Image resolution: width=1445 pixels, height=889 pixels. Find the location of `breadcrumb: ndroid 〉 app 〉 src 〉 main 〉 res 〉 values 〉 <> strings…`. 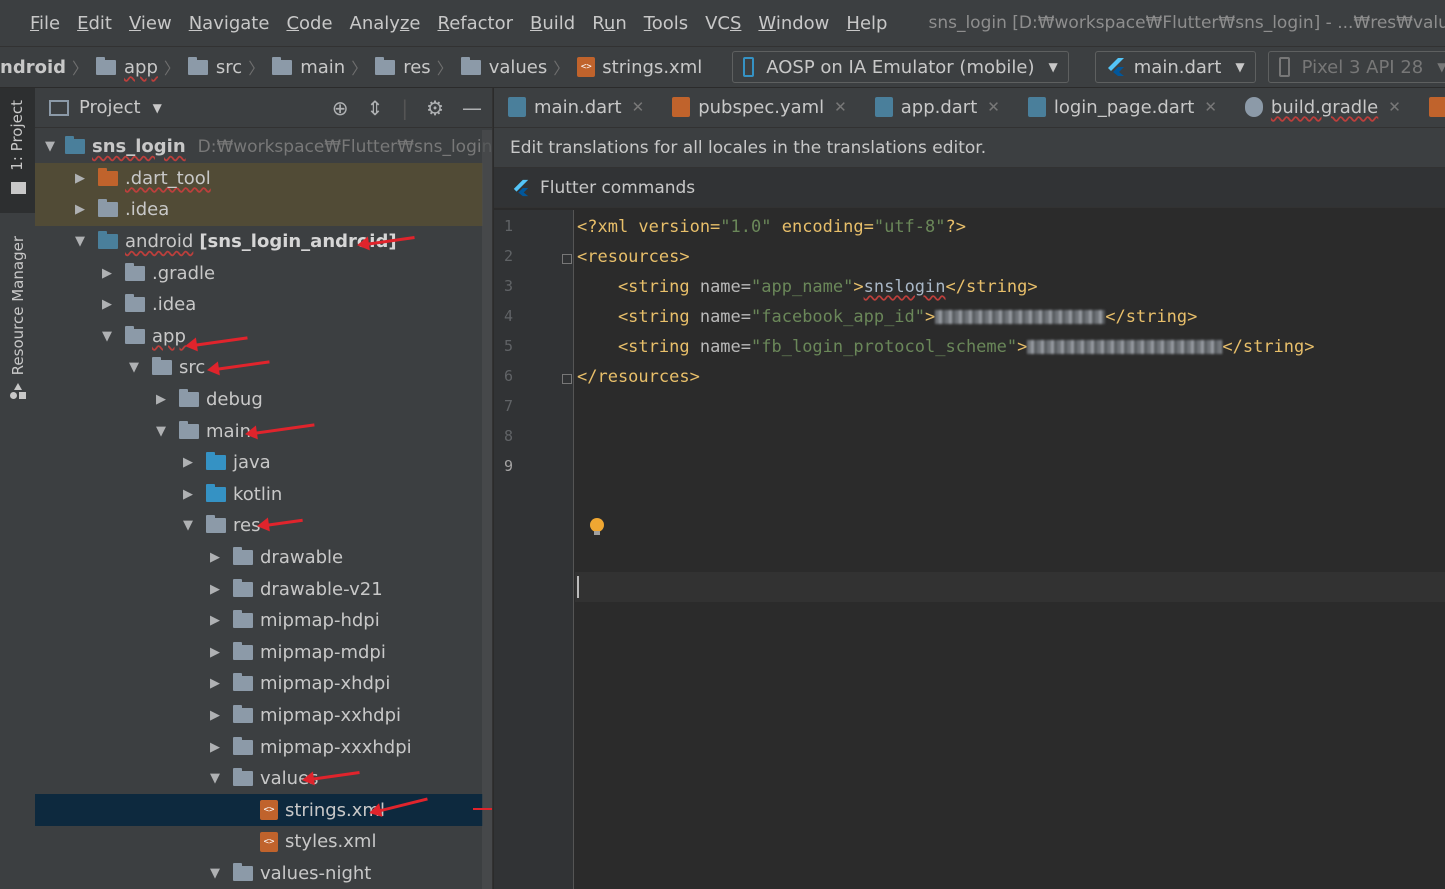

breadcrumb: ndroid 〉 app 〉 src 〉 main 〉 res 〉 values 〉 <> strings… is located at coordinates (351, 67).